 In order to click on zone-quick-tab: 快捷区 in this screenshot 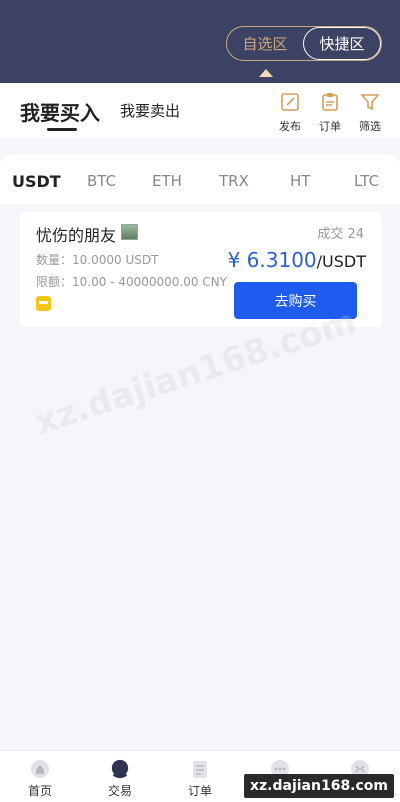, I will do `click(342, 43)`.